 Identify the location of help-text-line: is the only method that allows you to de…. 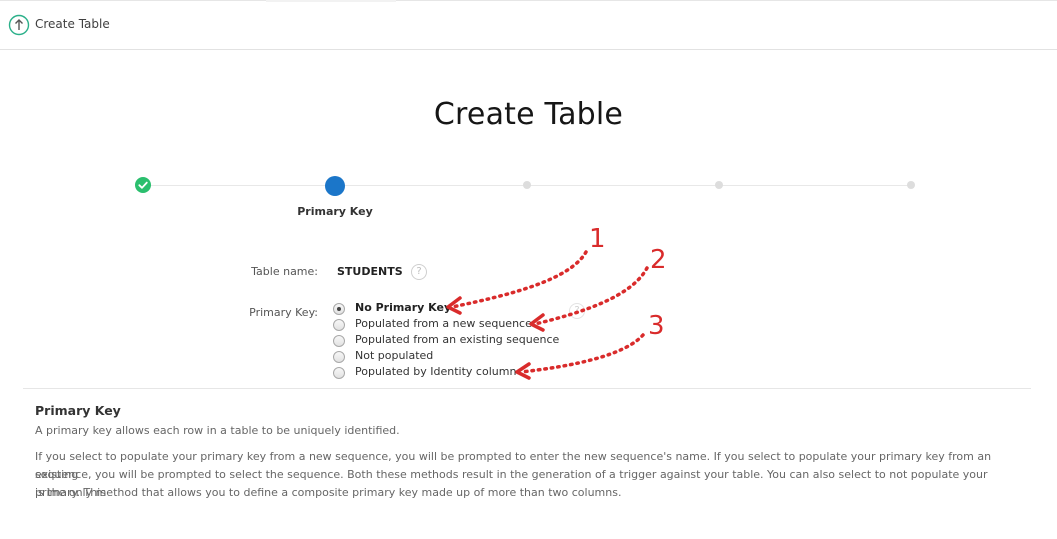
(328, 492).